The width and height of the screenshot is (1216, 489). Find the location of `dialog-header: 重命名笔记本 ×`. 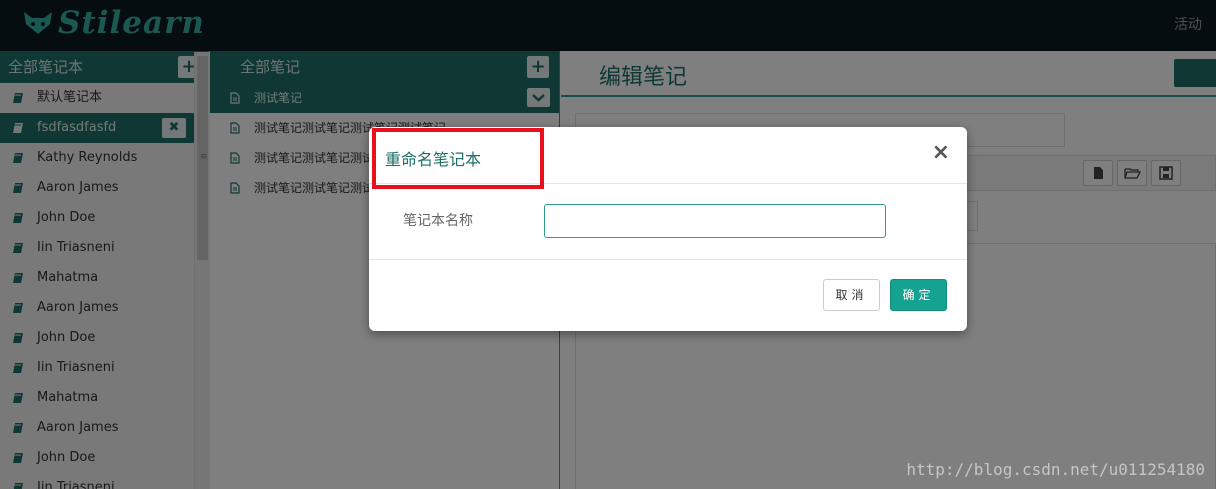

dialog-header: 重命名笔记本 × is located at coordinates (668, 158).